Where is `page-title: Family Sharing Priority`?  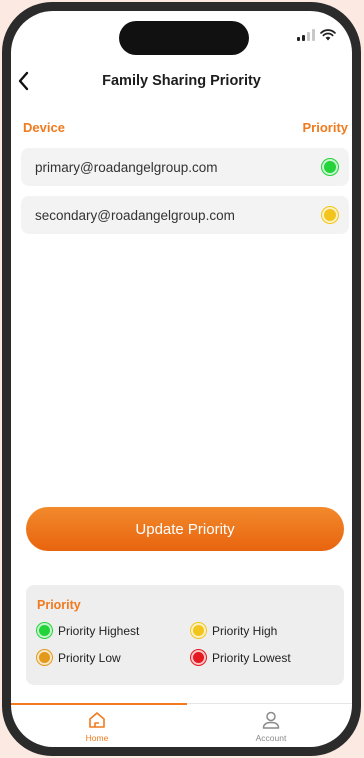
page-title: Family Sharing Priority is located at coordinates (181, 81).